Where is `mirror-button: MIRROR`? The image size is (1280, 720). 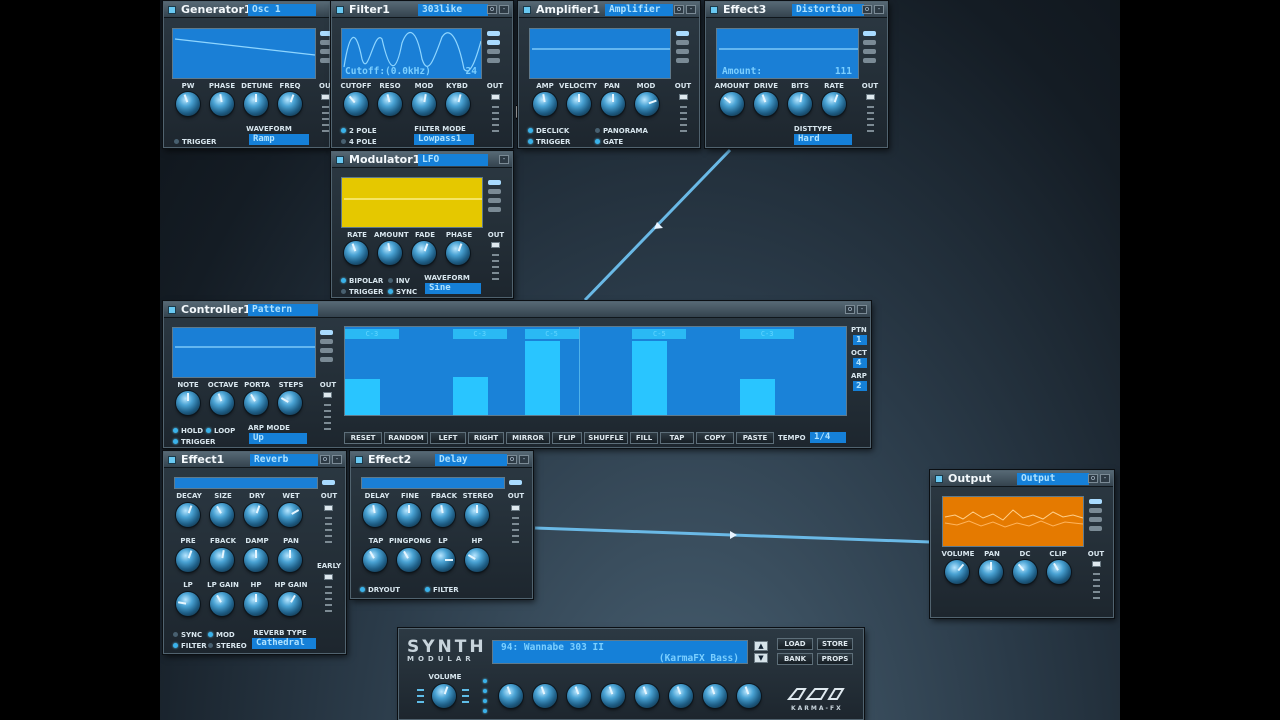 mirror-button: MIRROR is located at coordinates (528, 438).